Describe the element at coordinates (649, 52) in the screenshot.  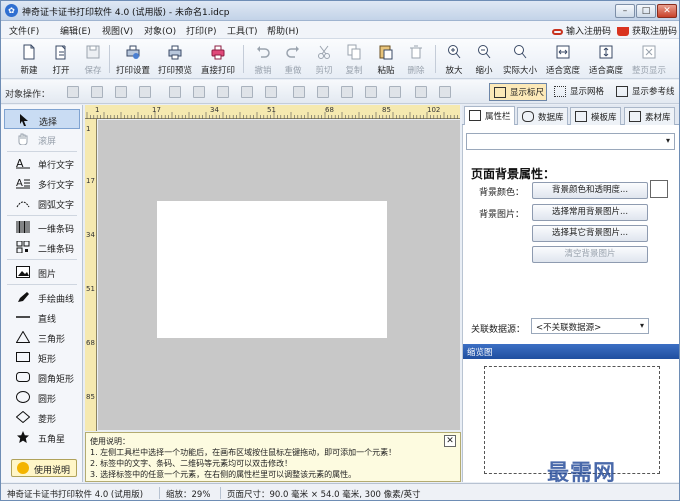
I see `whole-page-icon` at that location.